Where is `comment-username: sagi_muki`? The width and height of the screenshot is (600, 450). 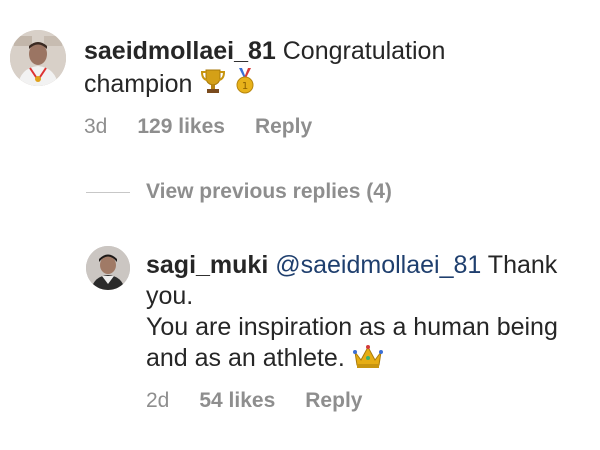
comment-username: sagi_muki is located at coordinates (207, 265).